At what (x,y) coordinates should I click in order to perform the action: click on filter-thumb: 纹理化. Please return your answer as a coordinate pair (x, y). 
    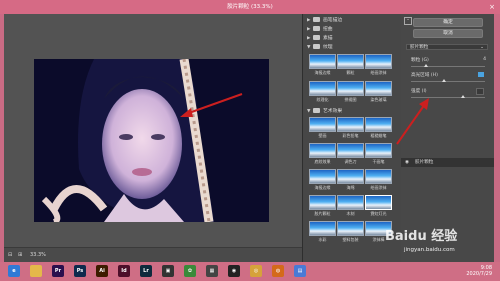
    Looking at the image, I should click on (322, 93).